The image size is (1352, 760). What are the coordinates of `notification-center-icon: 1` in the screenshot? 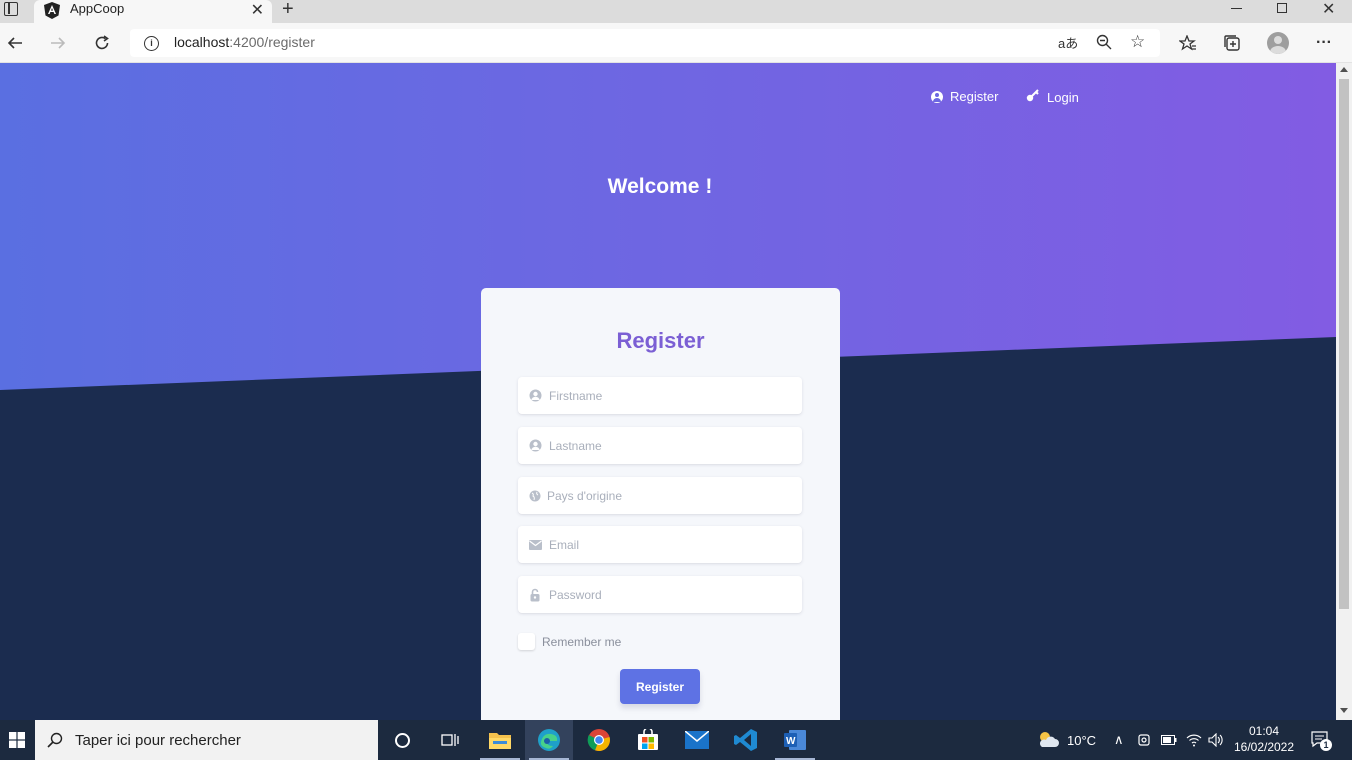 It's located at (1321, 742).